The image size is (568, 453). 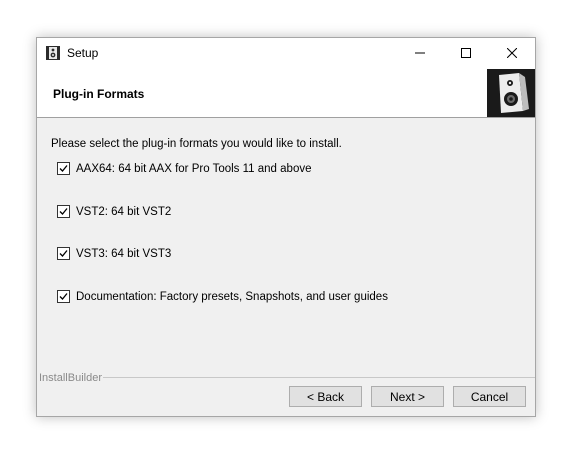 What do you see at coordinates (319, 377) in the screenshot?
I see `footer-divider` at bounding box center [319, 377].